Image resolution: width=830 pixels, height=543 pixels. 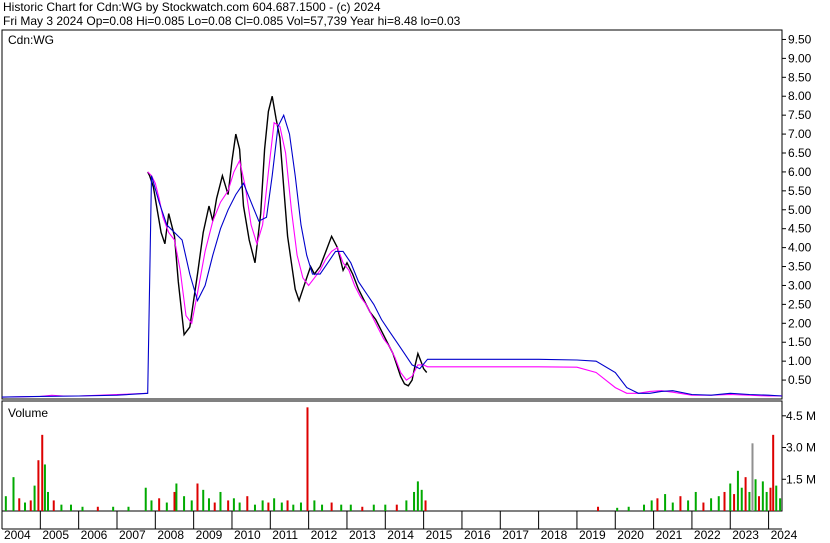 What do you see at coordinates (800, 172) in the screenshot?
I see `price-y-tick-label: 6.00` at bounding box center [800, 172].